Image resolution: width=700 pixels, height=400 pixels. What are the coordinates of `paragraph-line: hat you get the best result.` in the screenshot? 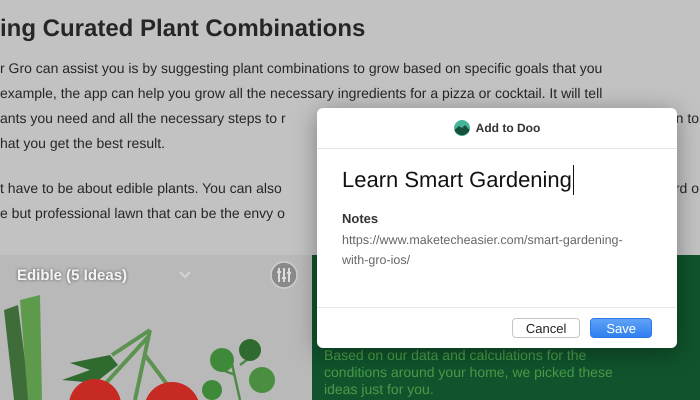 It's located at (82, 143).